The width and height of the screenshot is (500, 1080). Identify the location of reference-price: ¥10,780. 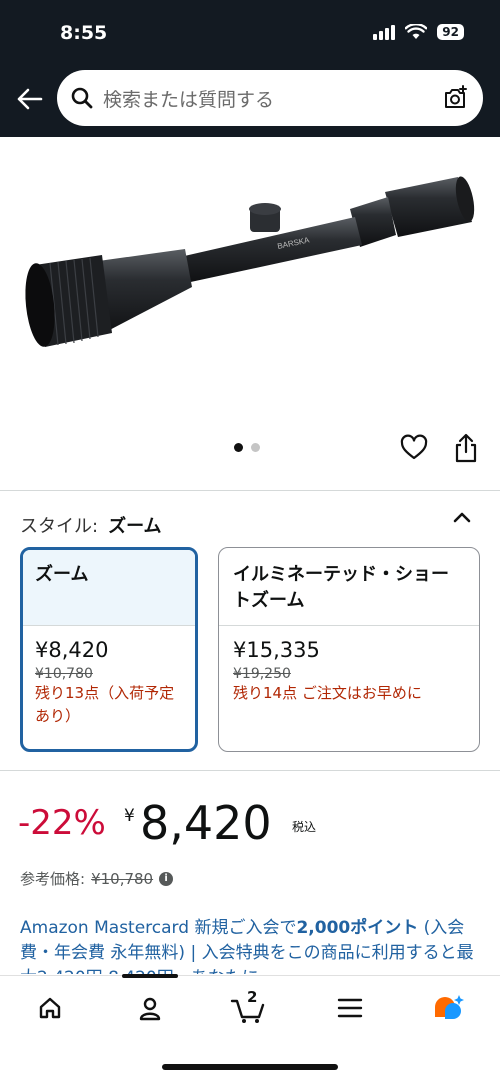
(122, 878).